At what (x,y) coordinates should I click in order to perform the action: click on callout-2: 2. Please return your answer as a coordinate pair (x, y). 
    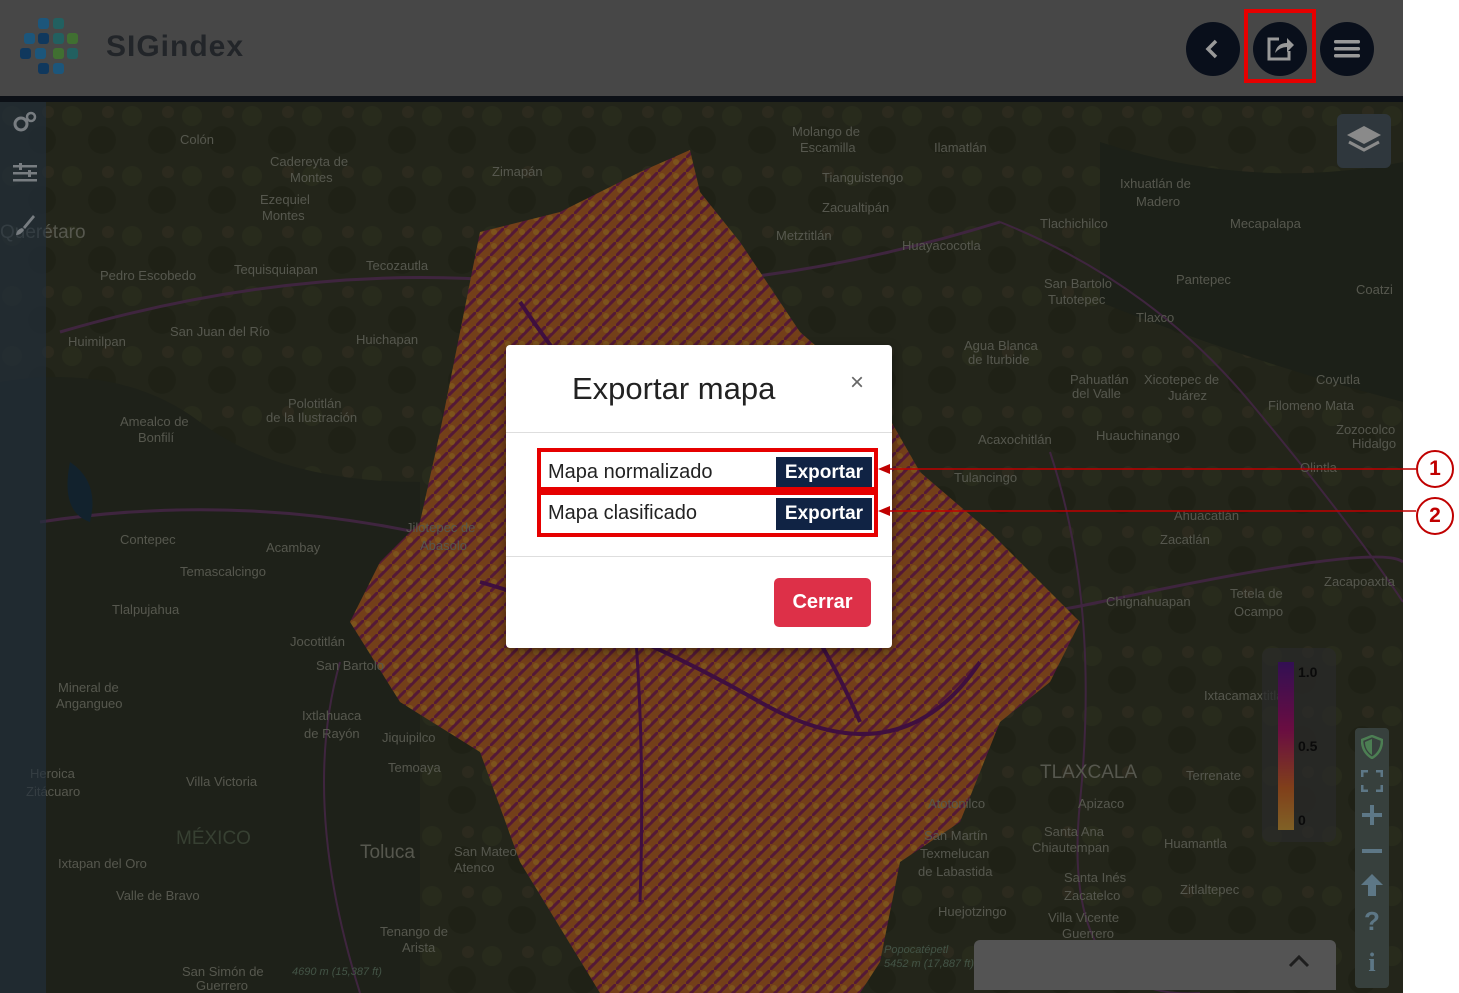
    Looking at the image, I should click on (1435, 516).